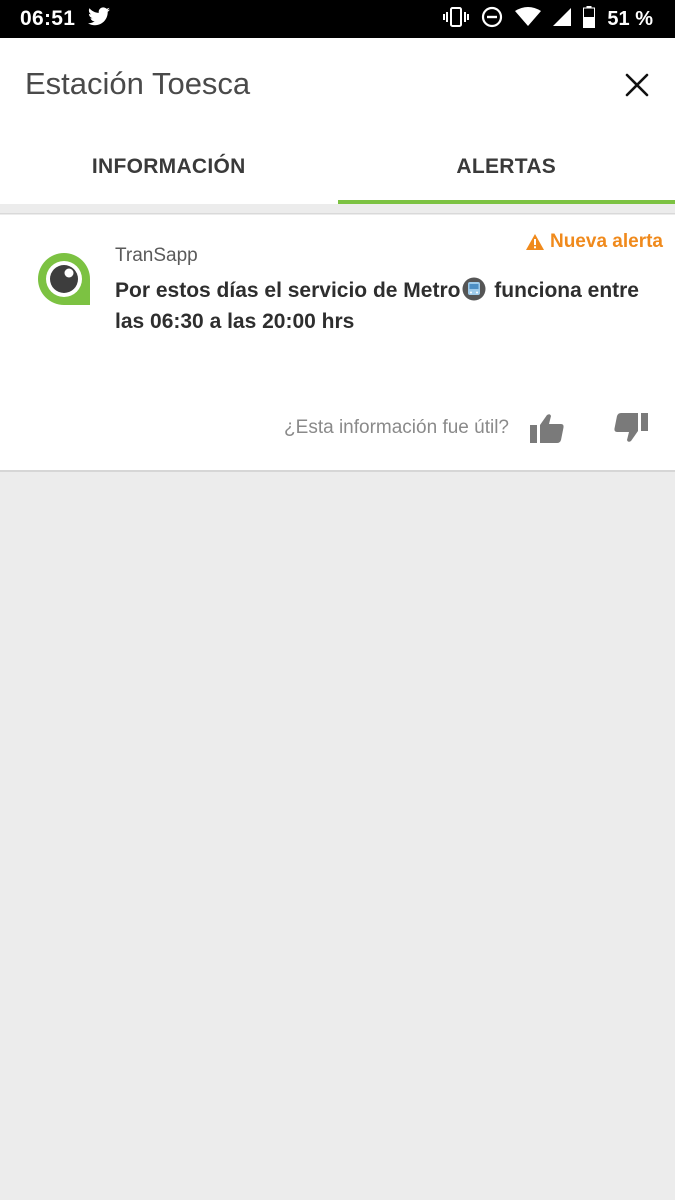 The image size is (675, 1200). I want to click on metro-train-icon, so click(474, 292).